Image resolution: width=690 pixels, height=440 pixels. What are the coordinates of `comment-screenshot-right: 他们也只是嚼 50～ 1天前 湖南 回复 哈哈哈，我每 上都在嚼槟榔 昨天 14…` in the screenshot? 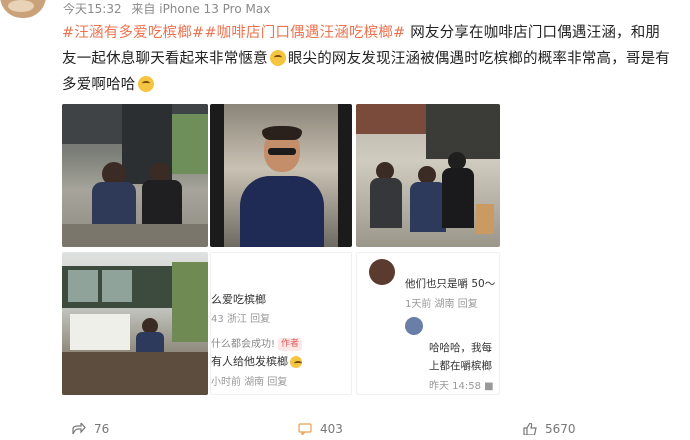 It's located at (428, 323).